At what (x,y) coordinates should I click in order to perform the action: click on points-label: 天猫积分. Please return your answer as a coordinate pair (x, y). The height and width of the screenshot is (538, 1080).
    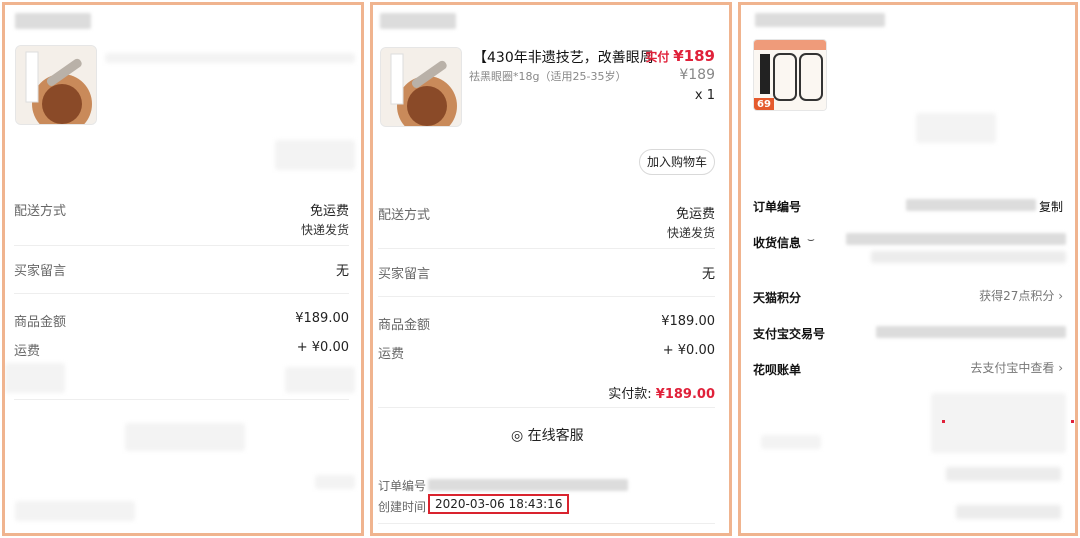
    Looking at the image, I should click on (777, 298).